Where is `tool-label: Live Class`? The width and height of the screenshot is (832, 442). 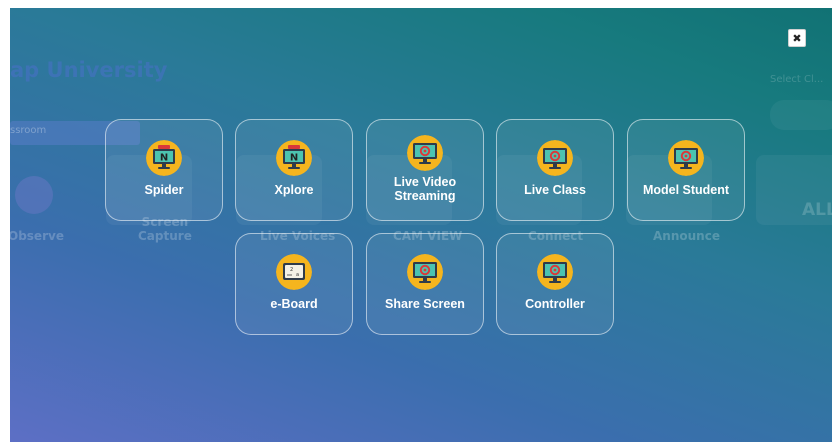 tool-label: Live Class is located at coordinates (555, 190).